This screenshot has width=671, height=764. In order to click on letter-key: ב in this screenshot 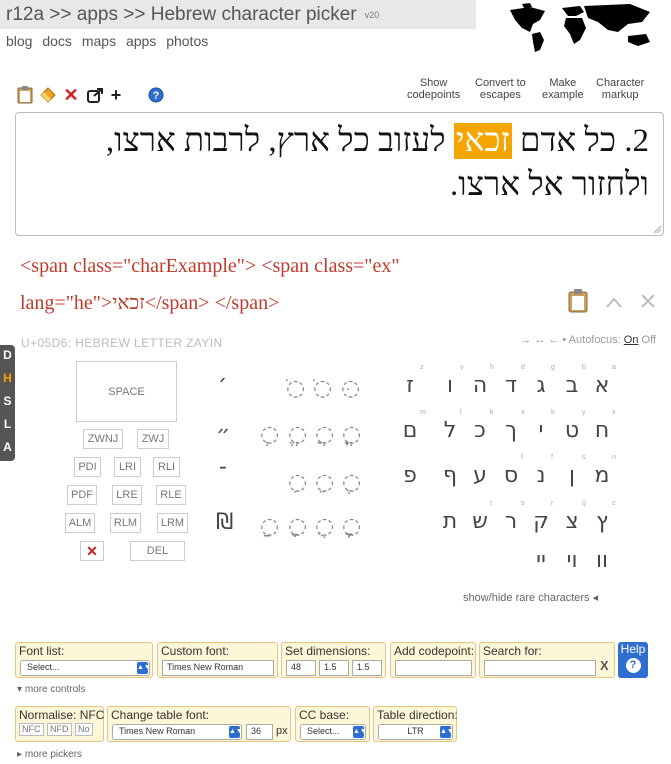, I will do `click(572, 385)`.